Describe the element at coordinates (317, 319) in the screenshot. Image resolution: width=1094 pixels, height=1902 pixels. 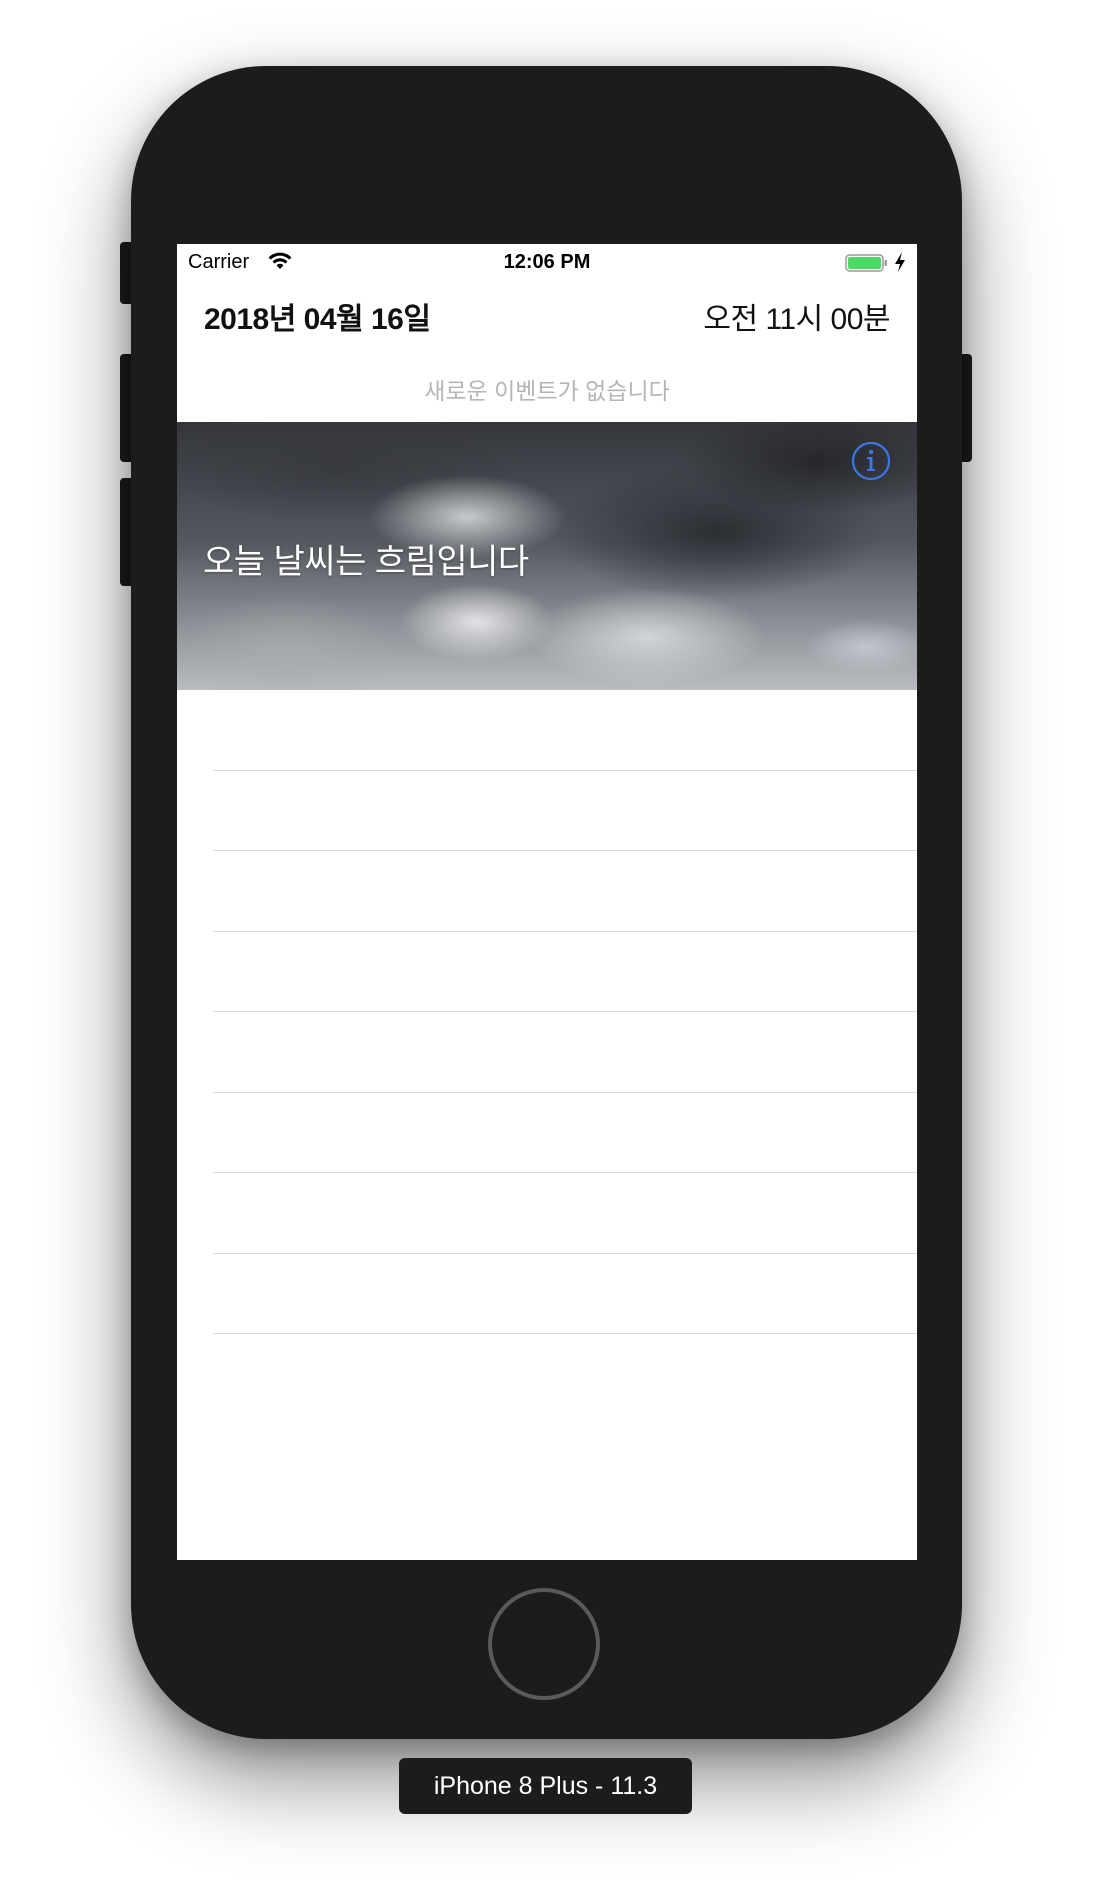
I see `date-label: 2018년 04월 16일` at that location.